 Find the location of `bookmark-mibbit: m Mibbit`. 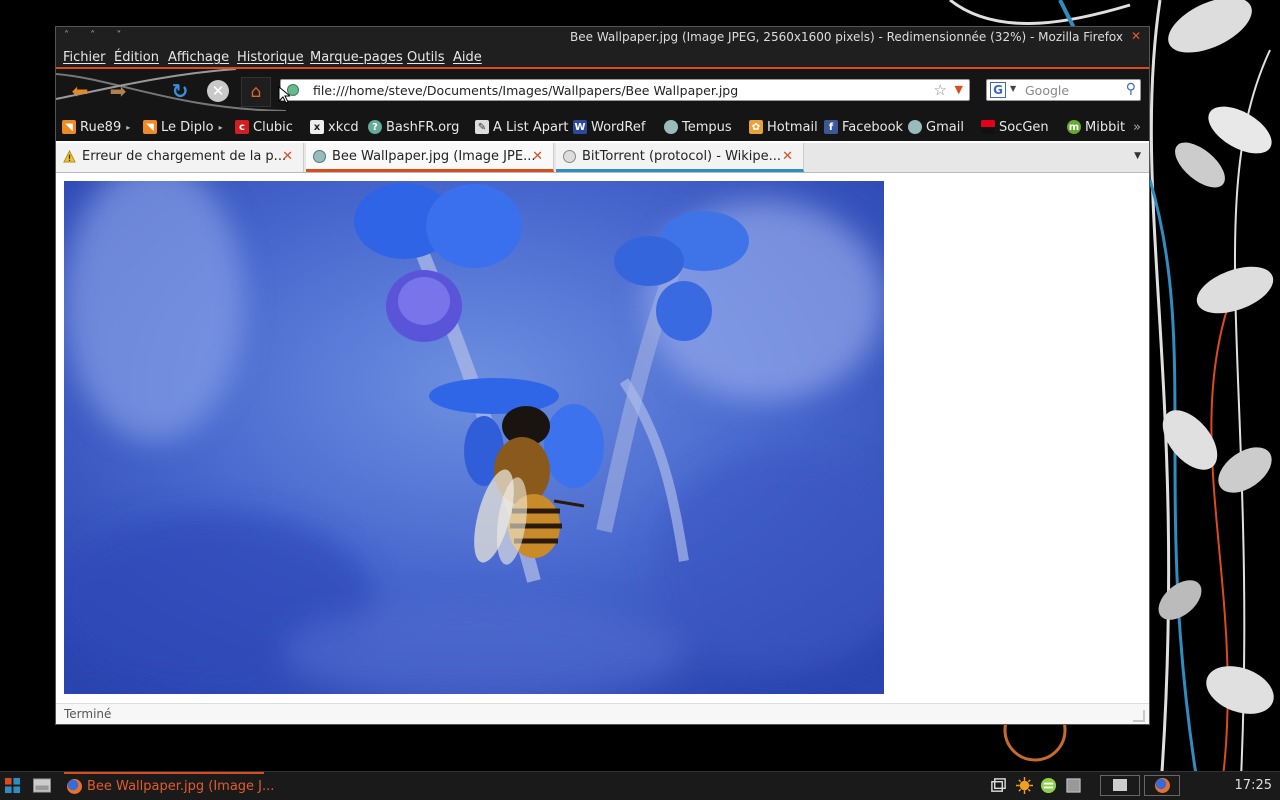

bookmark-mibbit: m Mibbit is located at coordinates (1096, 127).